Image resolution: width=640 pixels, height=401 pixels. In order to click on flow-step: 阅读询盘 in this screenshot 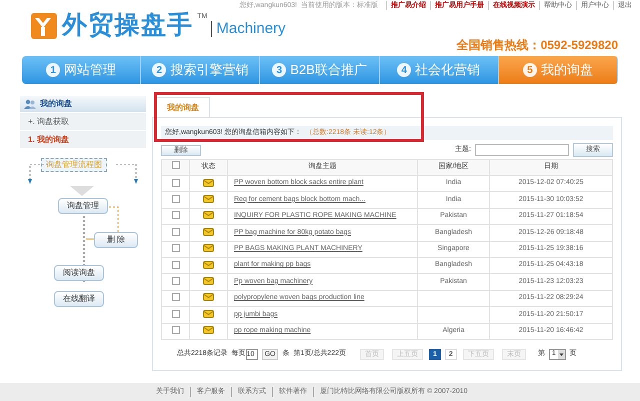, I will do `click(79, 273)`.